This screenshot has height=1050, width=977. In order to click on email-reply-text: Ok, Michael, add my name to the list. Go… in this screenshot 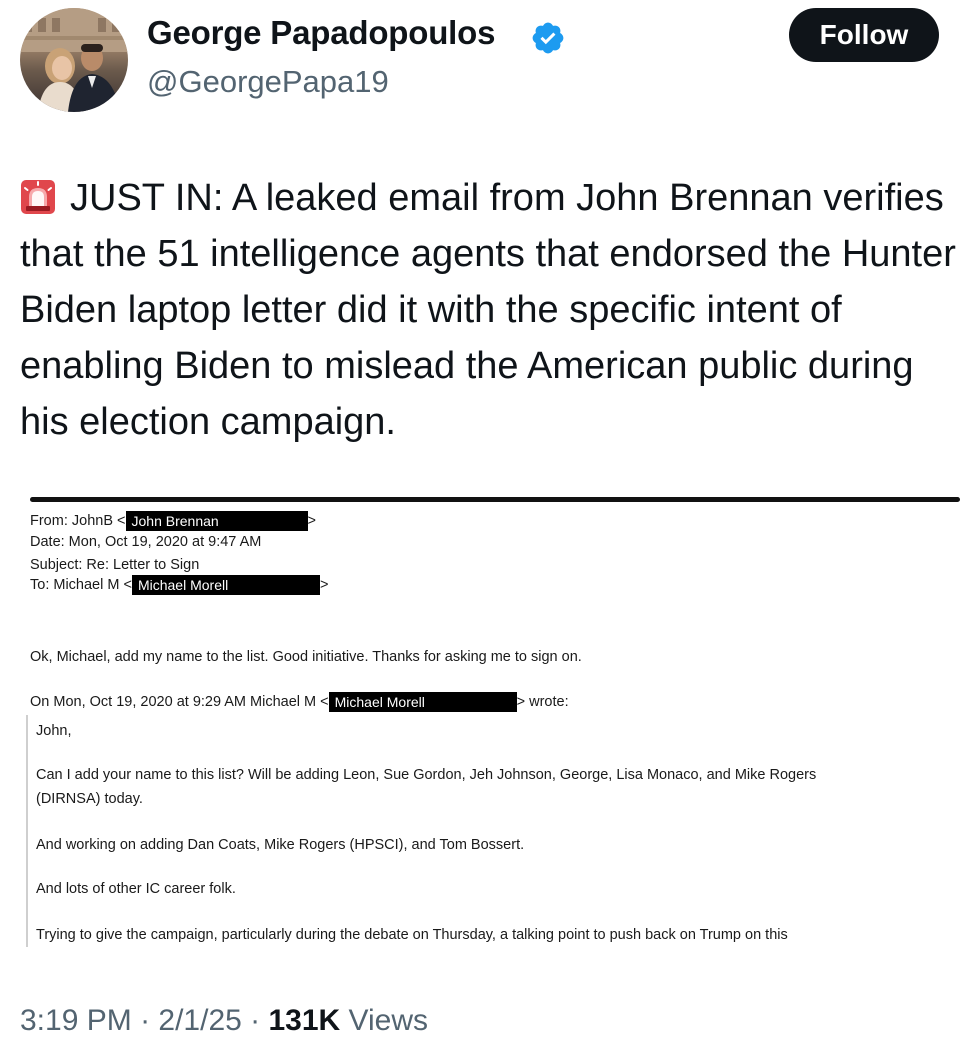, I will do `click(306, 657)`.